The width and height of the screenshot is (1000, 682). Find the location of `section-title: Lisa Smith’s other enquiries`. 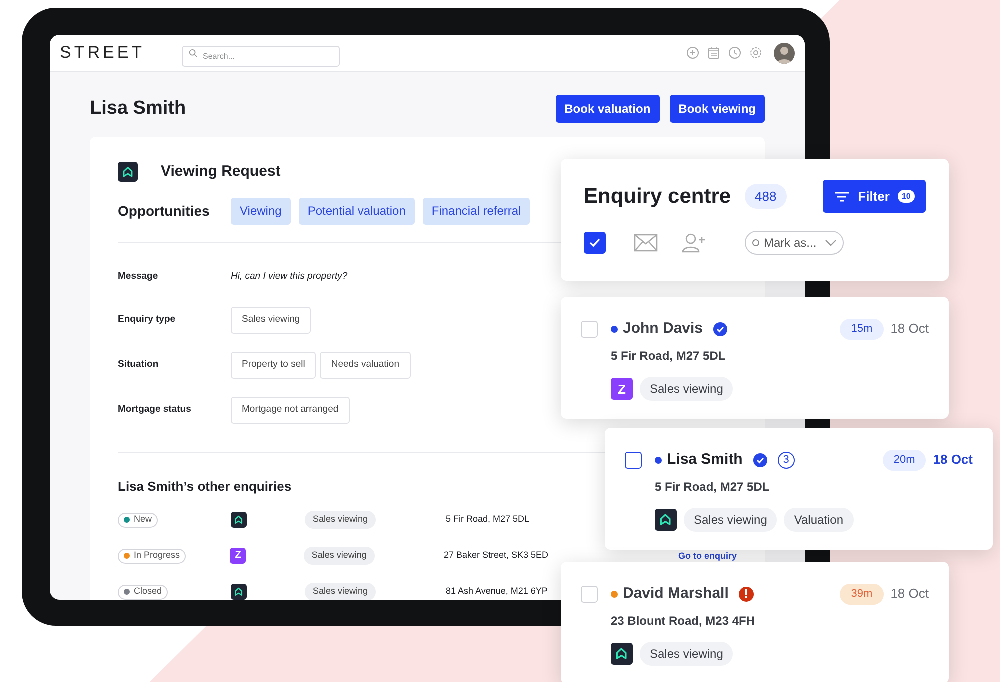

section-title: Lisa Smith’s other enquiries is located at coordinates (205, 487).